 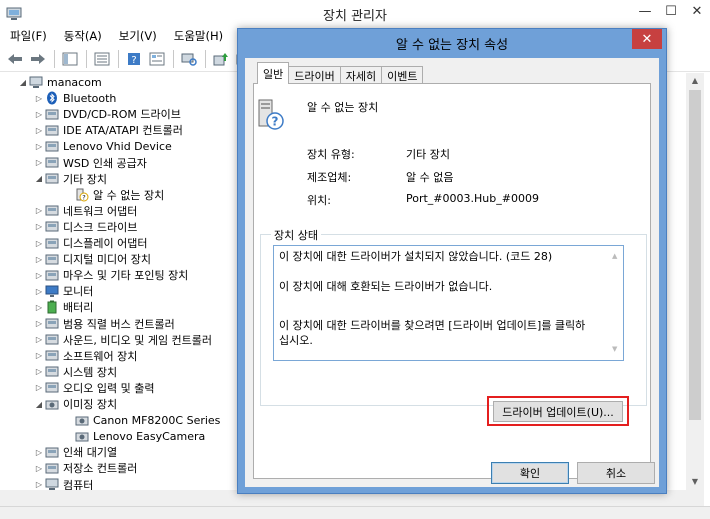 What do you see at coordinates (616, 303) in the screenshot?
I see `status-scrollbar: ▲ ▼` at bounding box center [616, 303].